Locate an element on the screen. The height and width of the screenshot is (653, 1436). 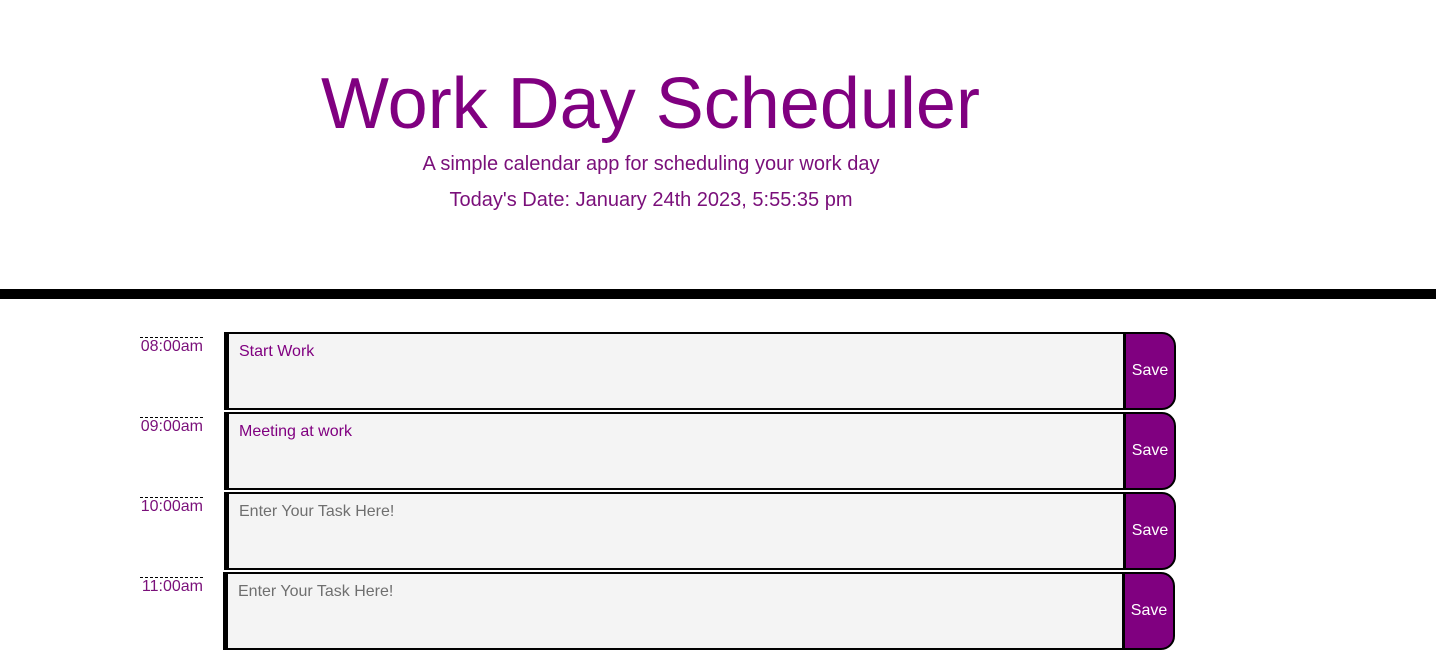
time-block-8am: 08:00am Start Work Save is located at coordinates (718, 371).